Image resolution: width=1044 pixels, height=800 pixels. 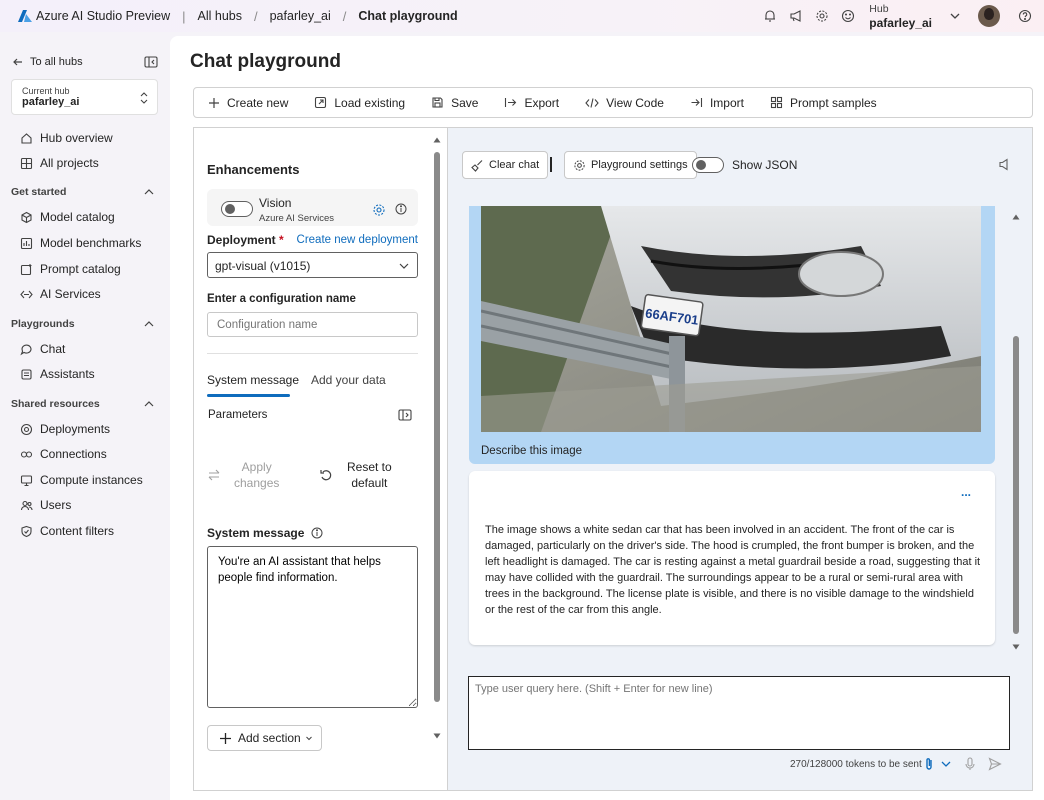 I want to click on reset-default-button: Reset to default, so click(x=355, y=475).